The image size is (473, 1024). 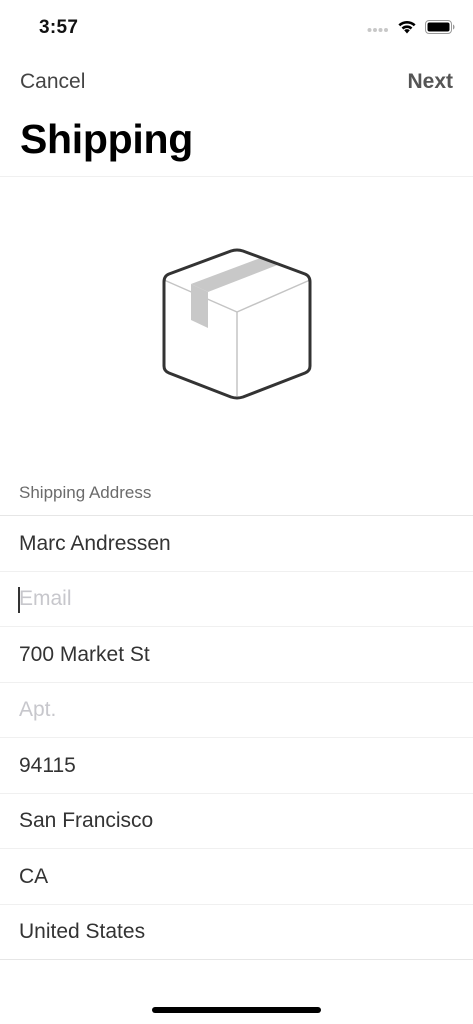 I want to click on city-field, so click(x=234, y=821).